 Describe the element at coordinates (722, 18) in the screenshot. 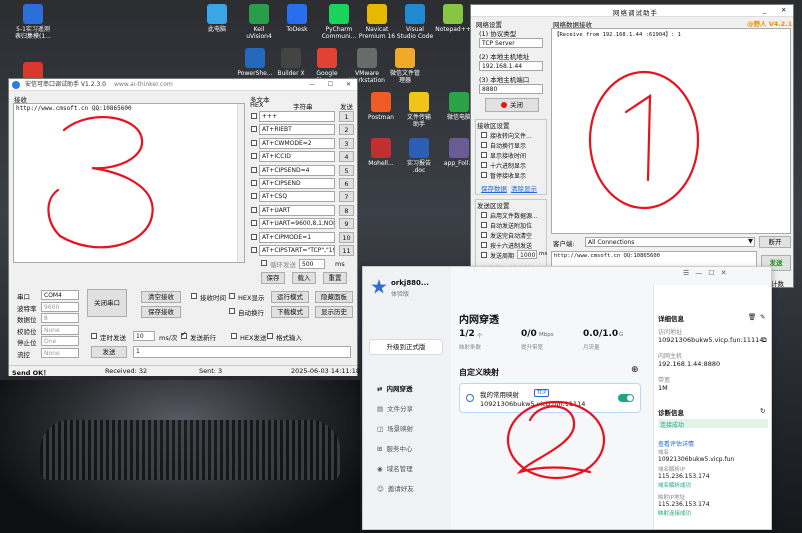

I see `annotation-label-one: 1` at that location.